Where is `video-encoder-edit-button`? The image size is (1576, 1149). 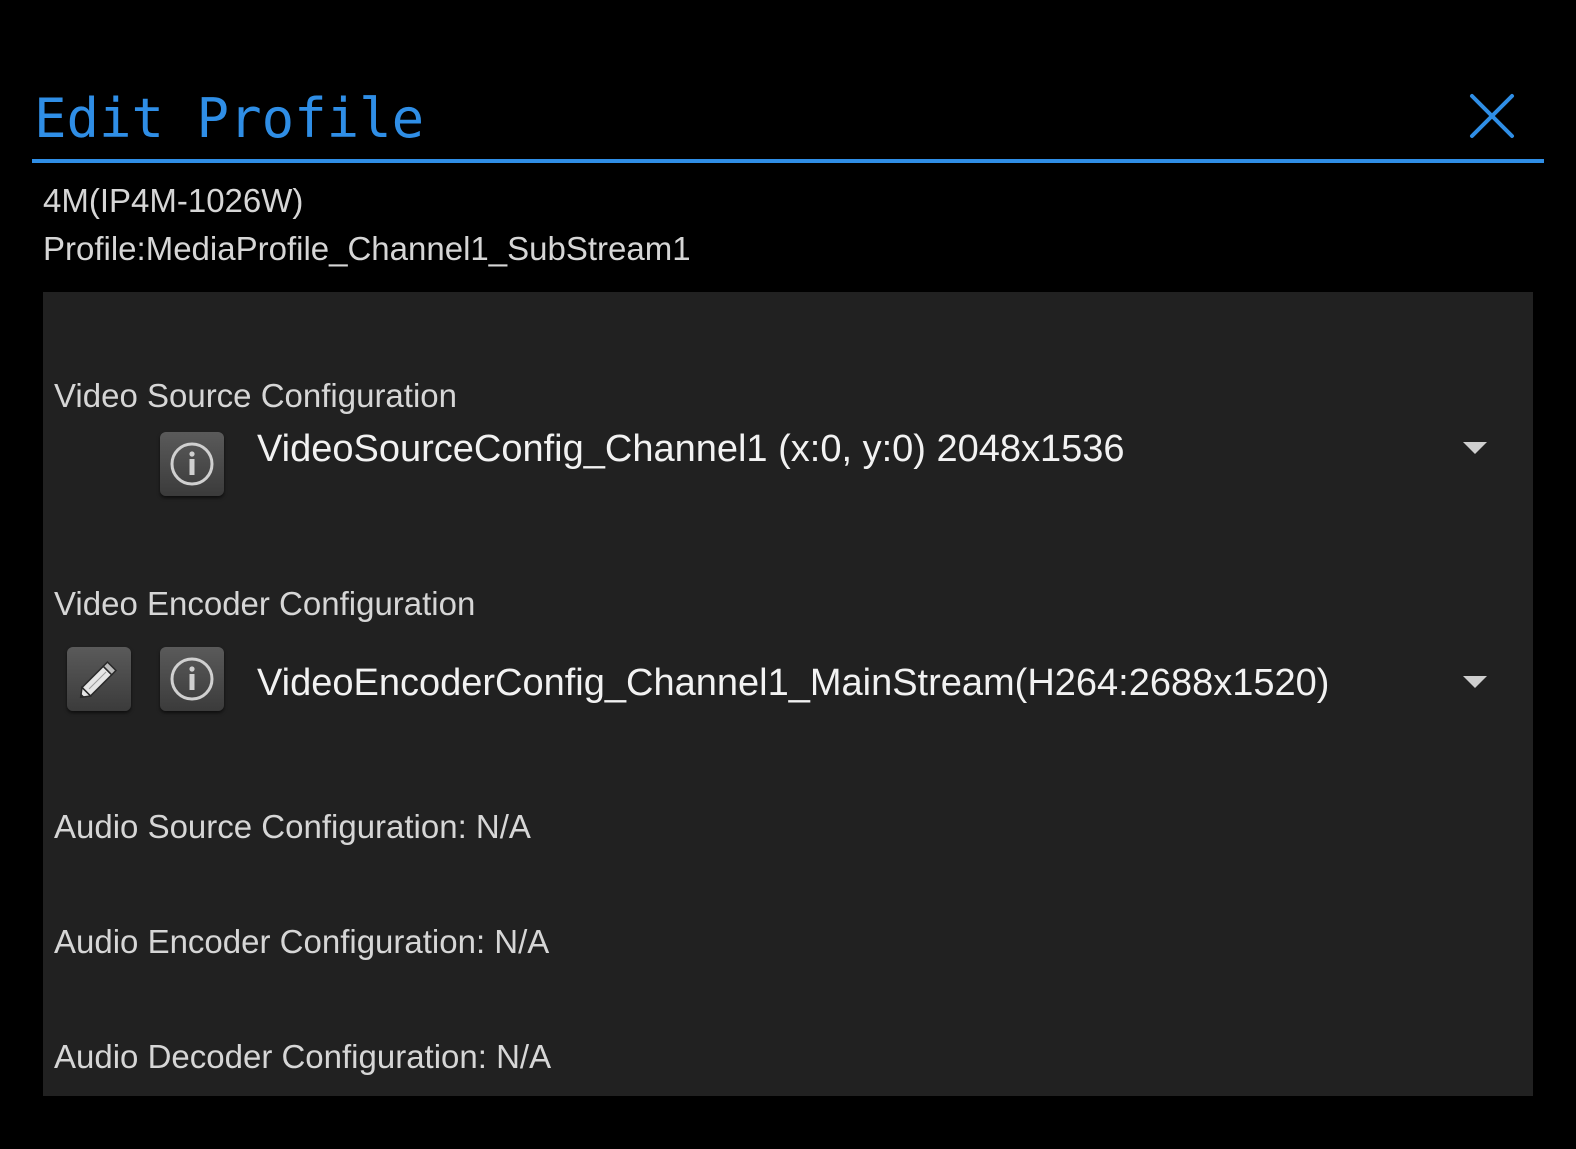
video-encoder-edit-button is located at coordinates (99, 679).